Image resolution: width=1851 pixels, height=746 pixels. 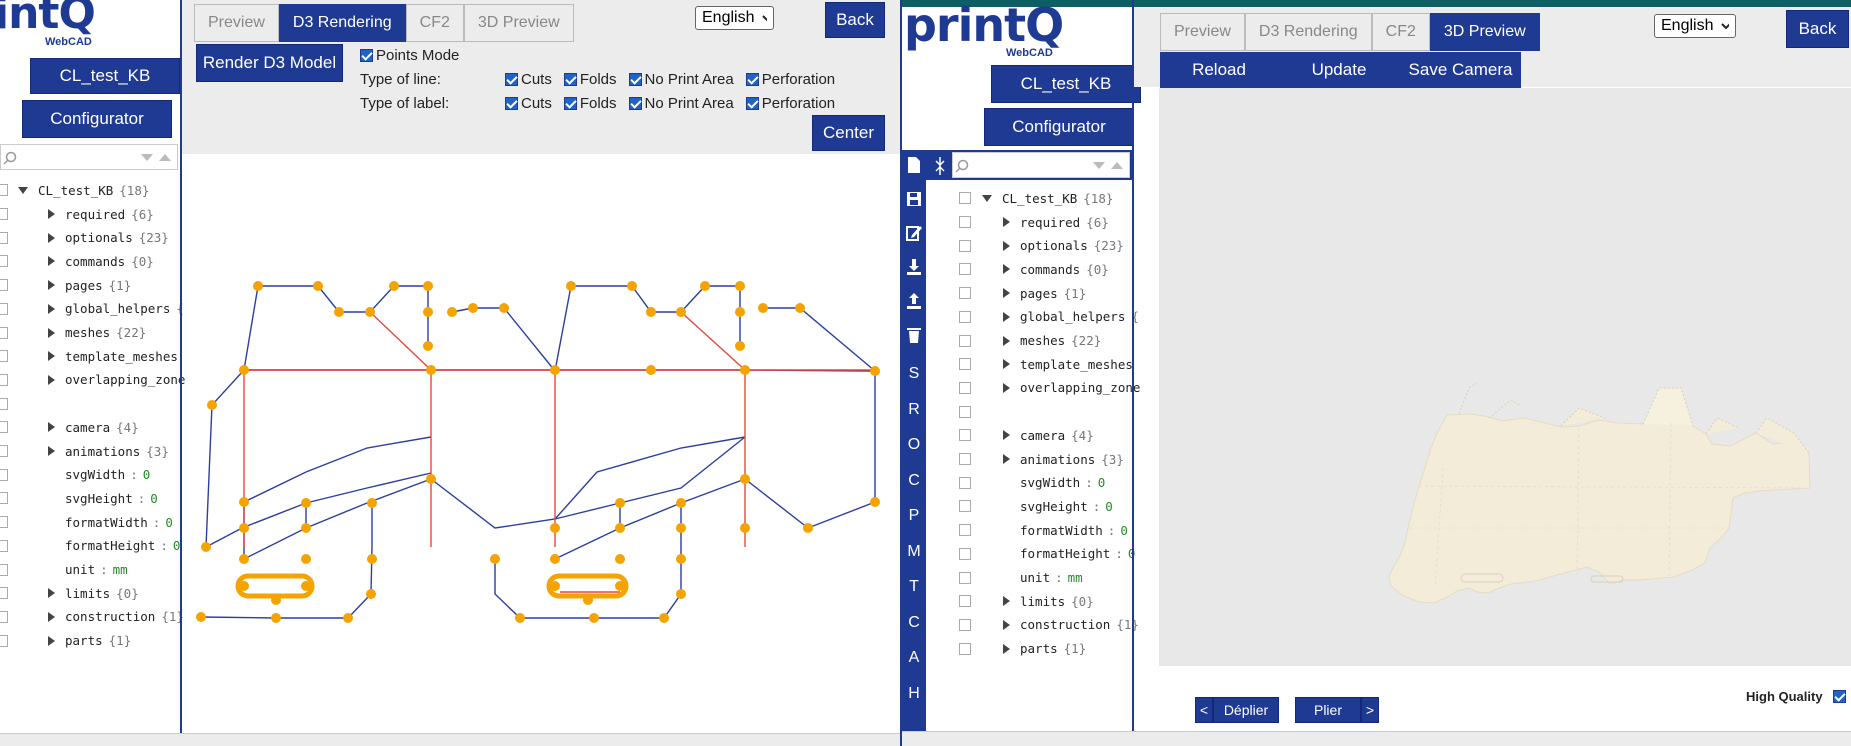 What do you see at coordinates (914, 374) in the screenshot?
I see `sidebar-shortcut-s: S` at bounding box center [914, 374].